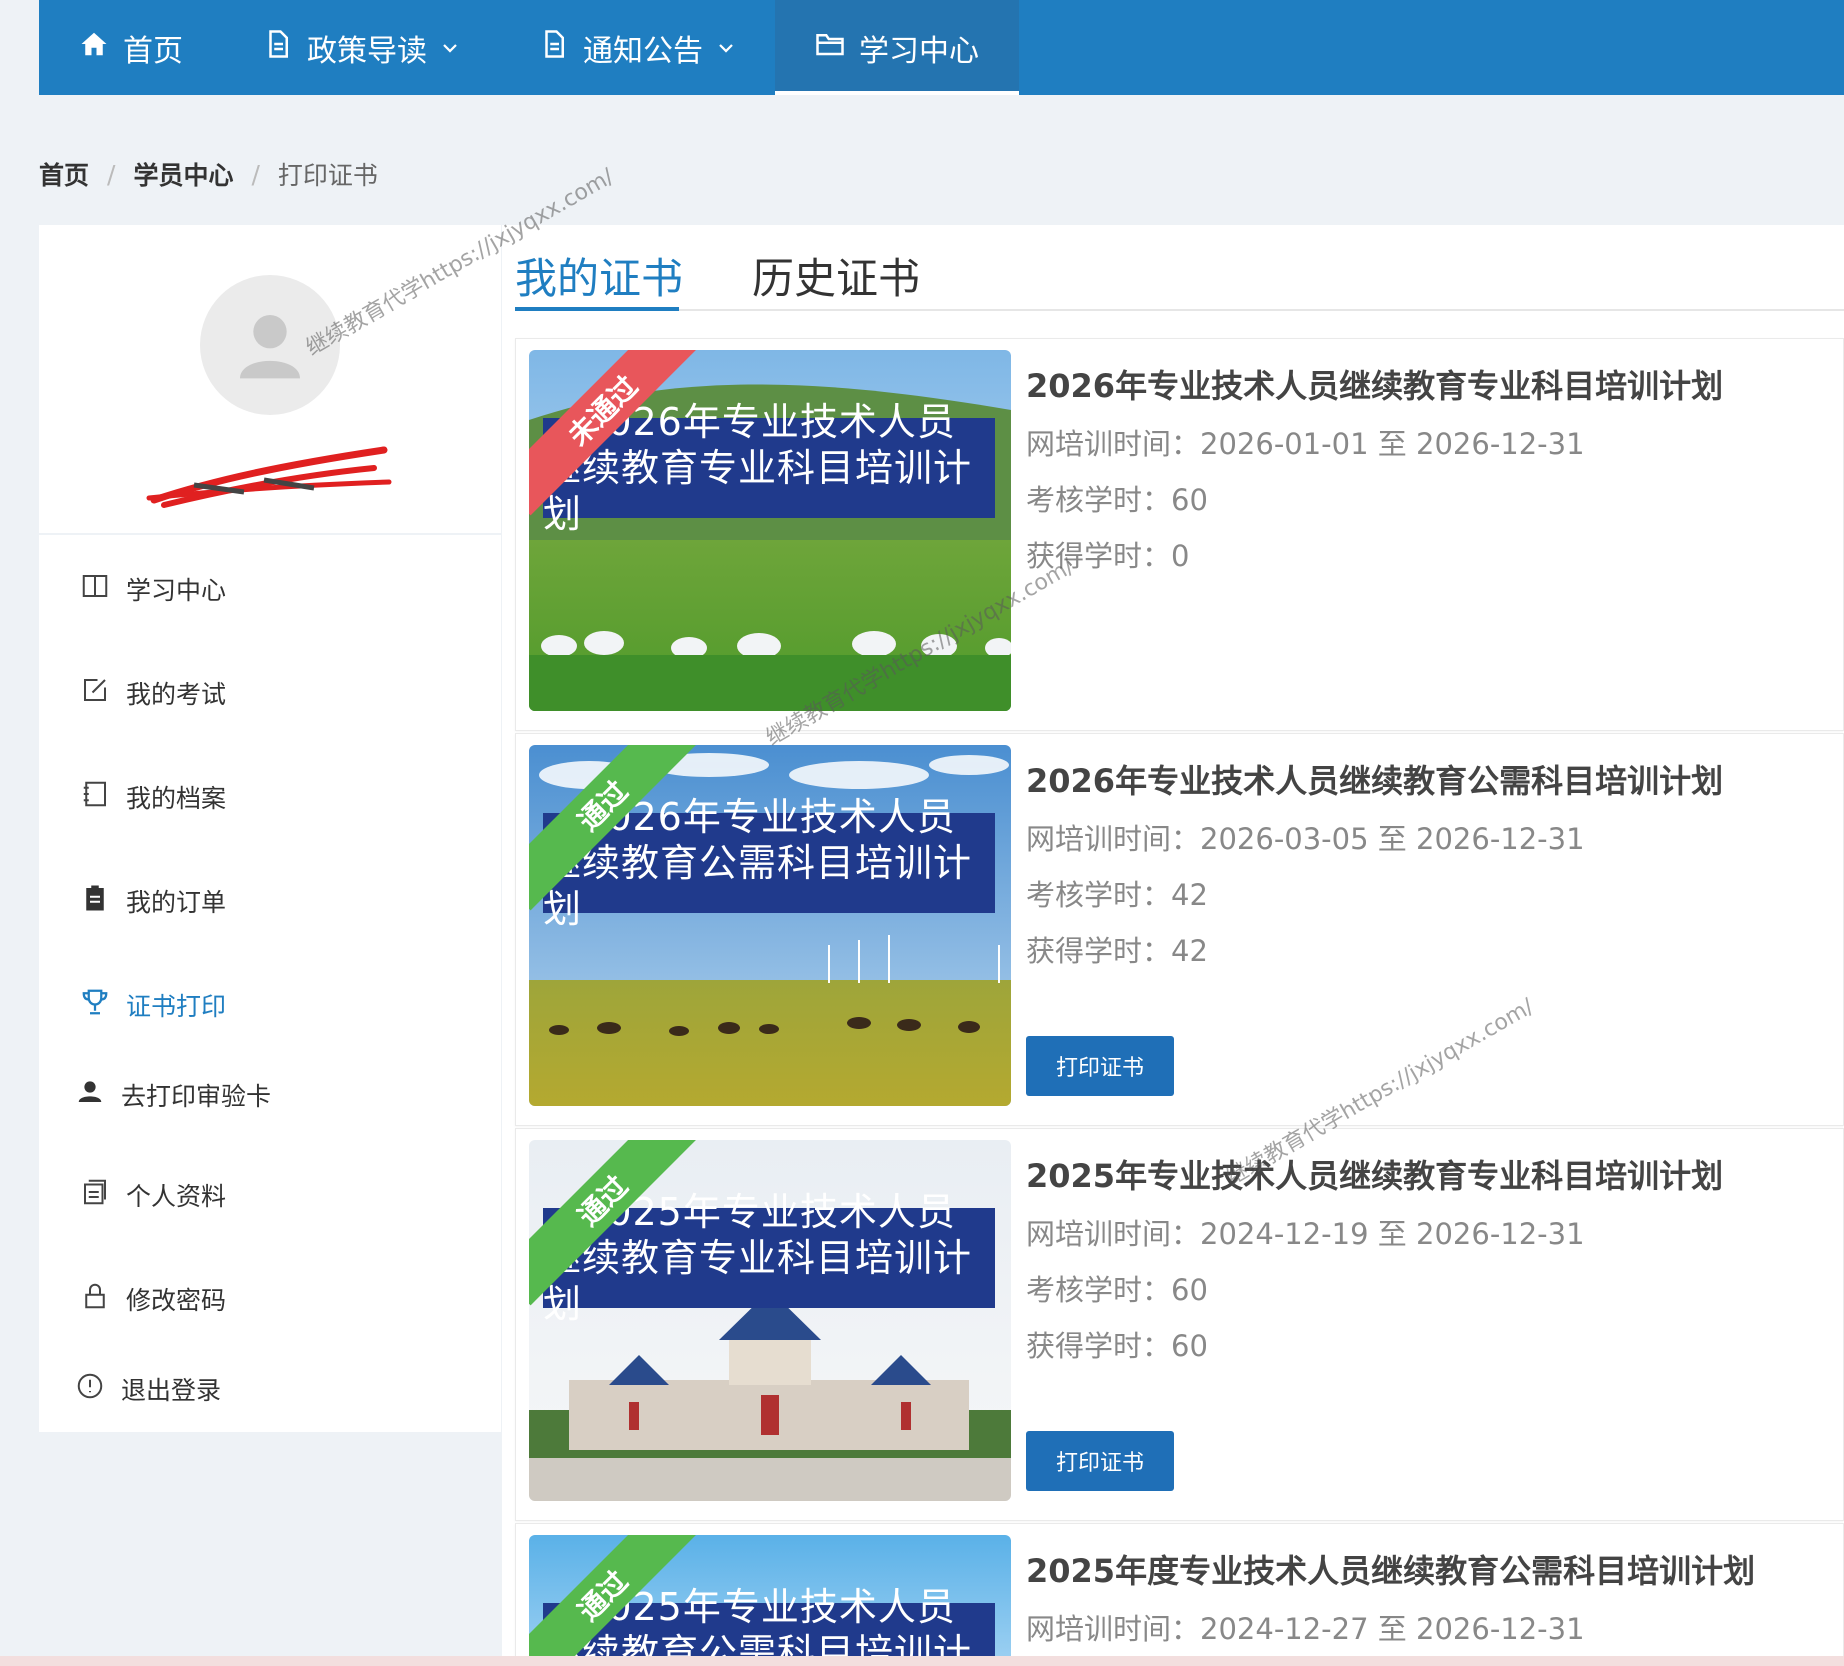 The width and height of the screenshot is (1844, 1666). Describe the element at coordinates (1189, 1346) in the screenshot. I see `earned-value: 60` at that location.